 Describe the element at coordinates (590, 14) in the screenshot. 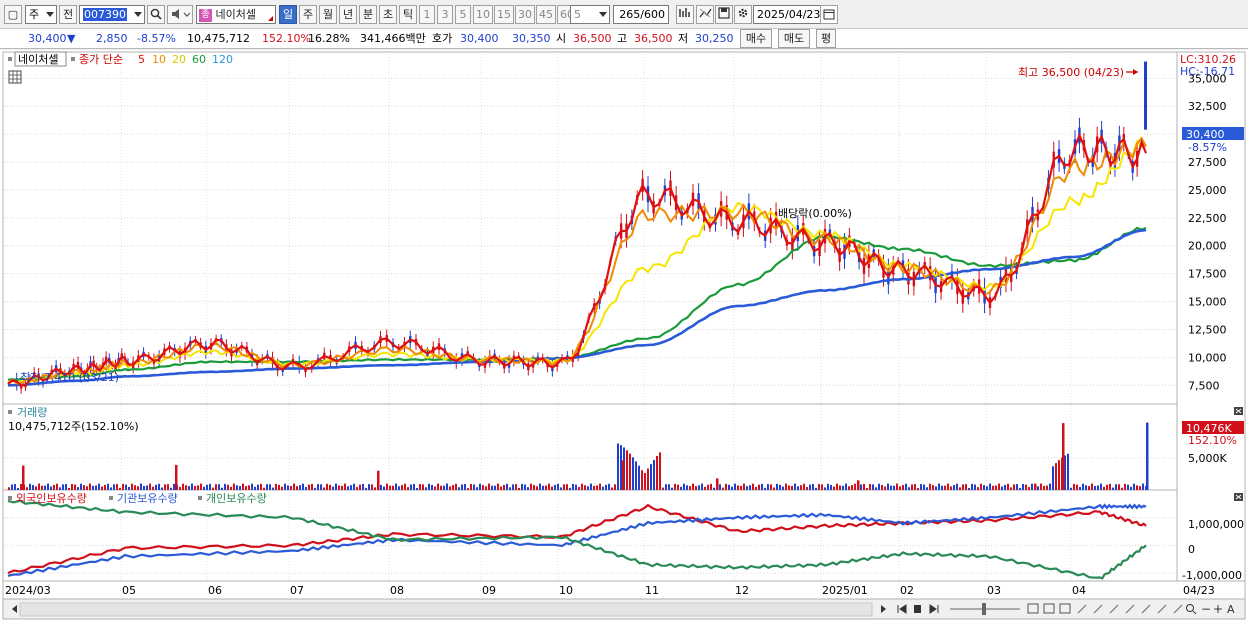

I see `interval-select: 5` at that location.